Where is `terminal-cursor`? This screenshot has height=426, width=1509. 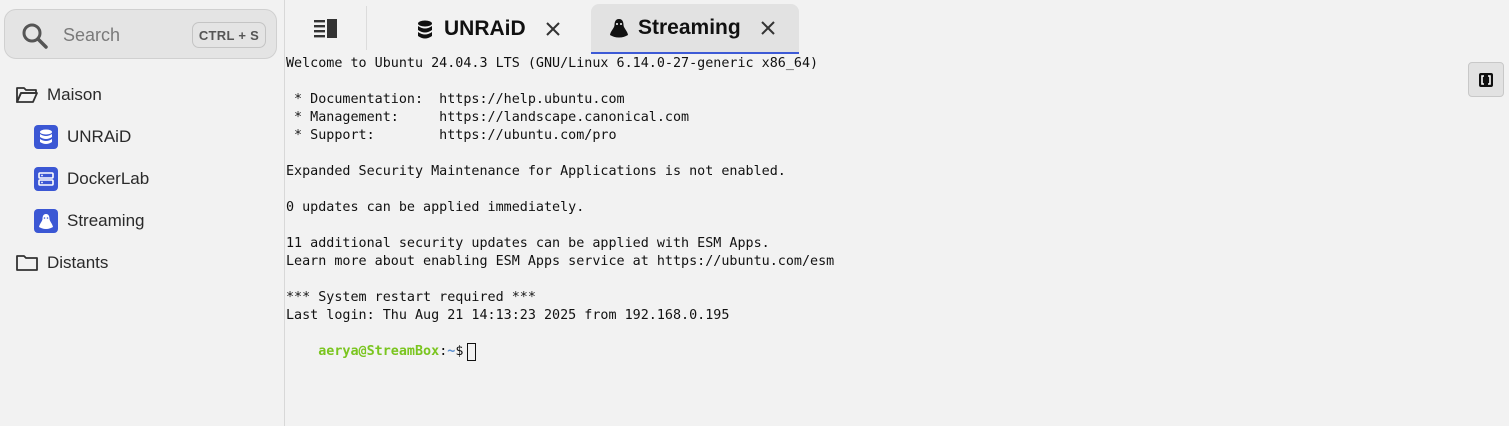 terminal-cursor is located at coordinates (472, 352).